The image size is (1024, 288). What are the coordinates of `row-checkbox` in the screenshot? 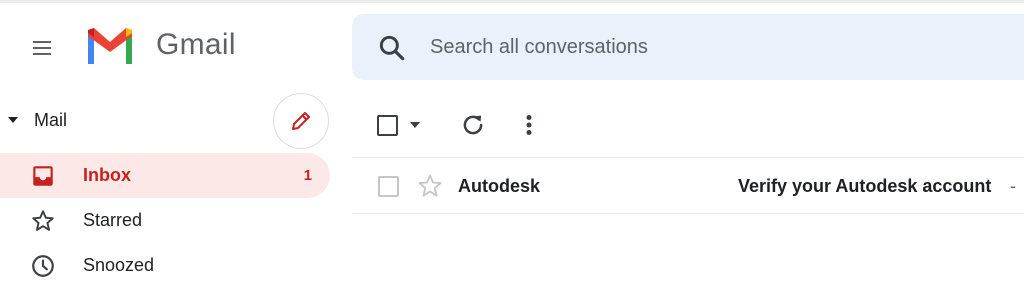 It's located at (388, 186).